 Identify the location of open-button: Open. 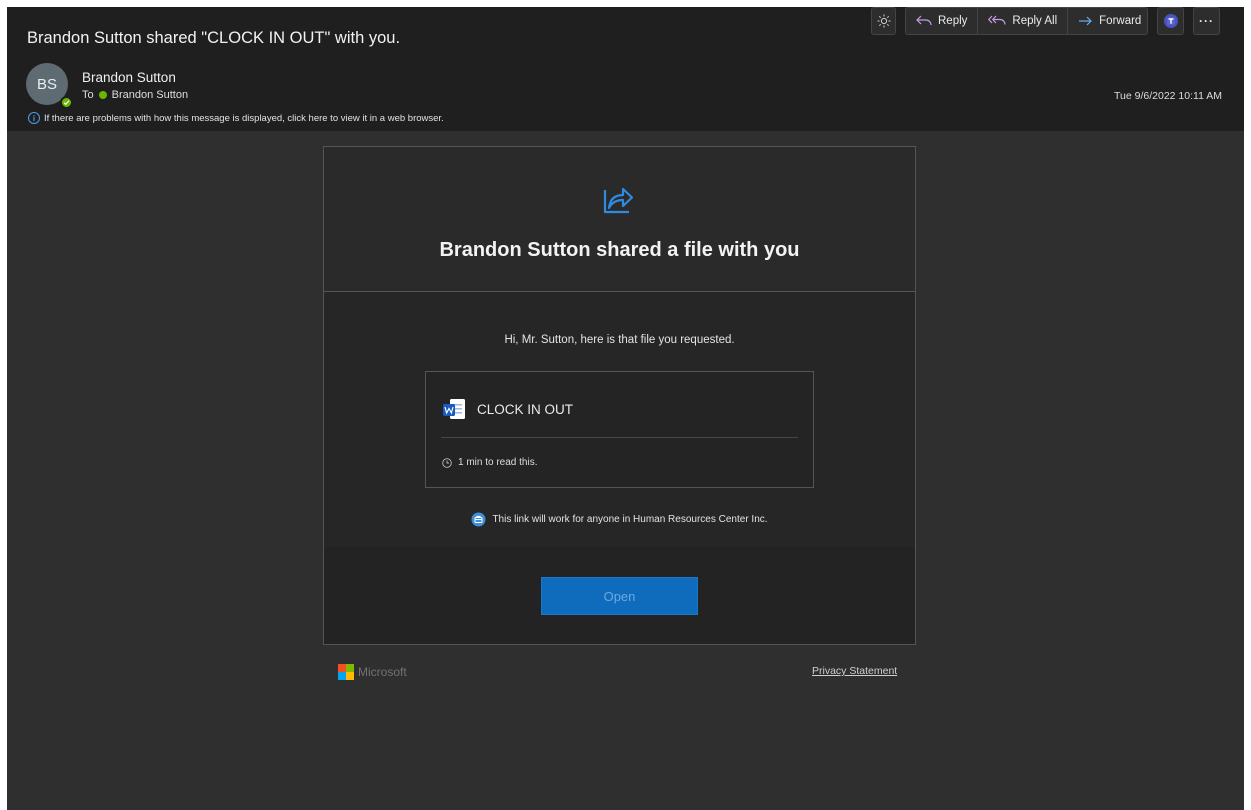
(619, 596).